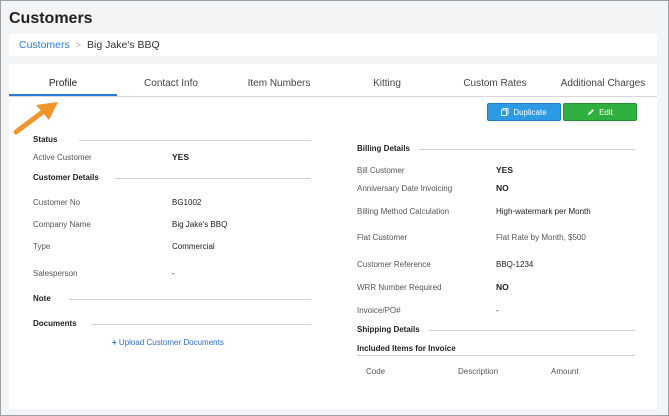 This screenshot has height=416, width=669. I want to click on upload-documents-label: Upload Customer Documents, so click(171, 342).